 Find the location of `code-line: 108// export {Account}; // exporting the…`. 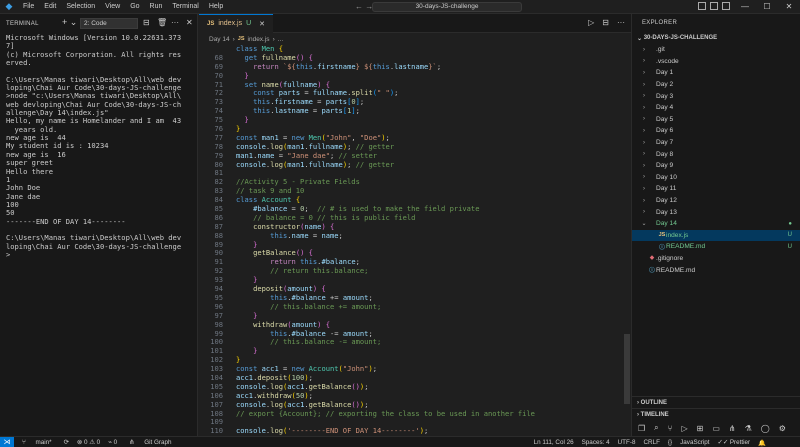

code-line: 108// export {Account}; // exporting the… is located at coordinates (415, 414).